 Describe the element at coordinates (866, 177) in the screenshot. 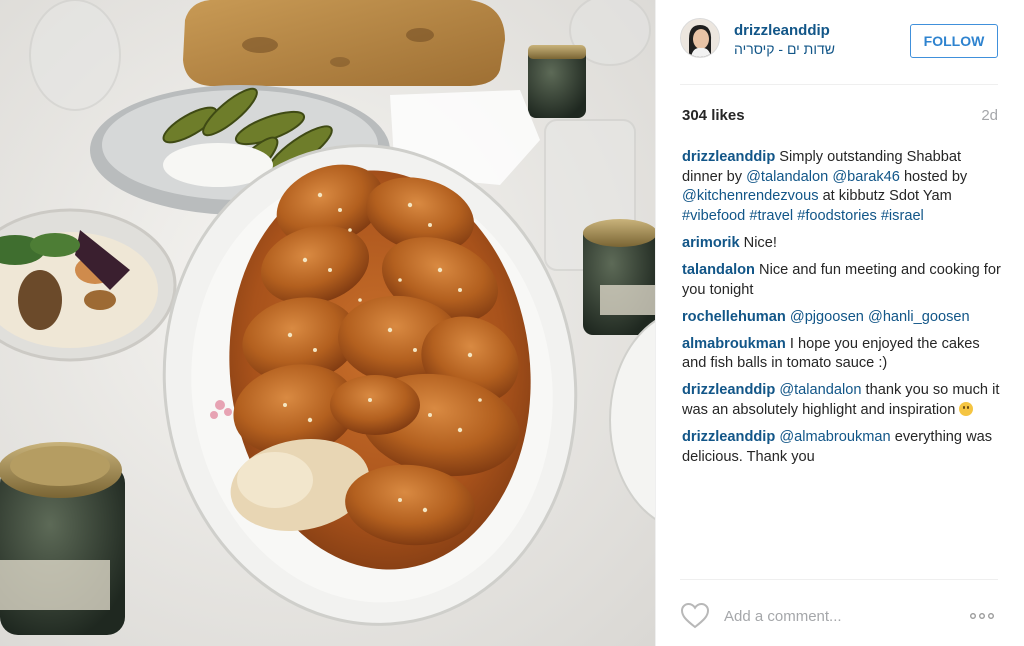

I see `comment-link: @barak46` at that location.